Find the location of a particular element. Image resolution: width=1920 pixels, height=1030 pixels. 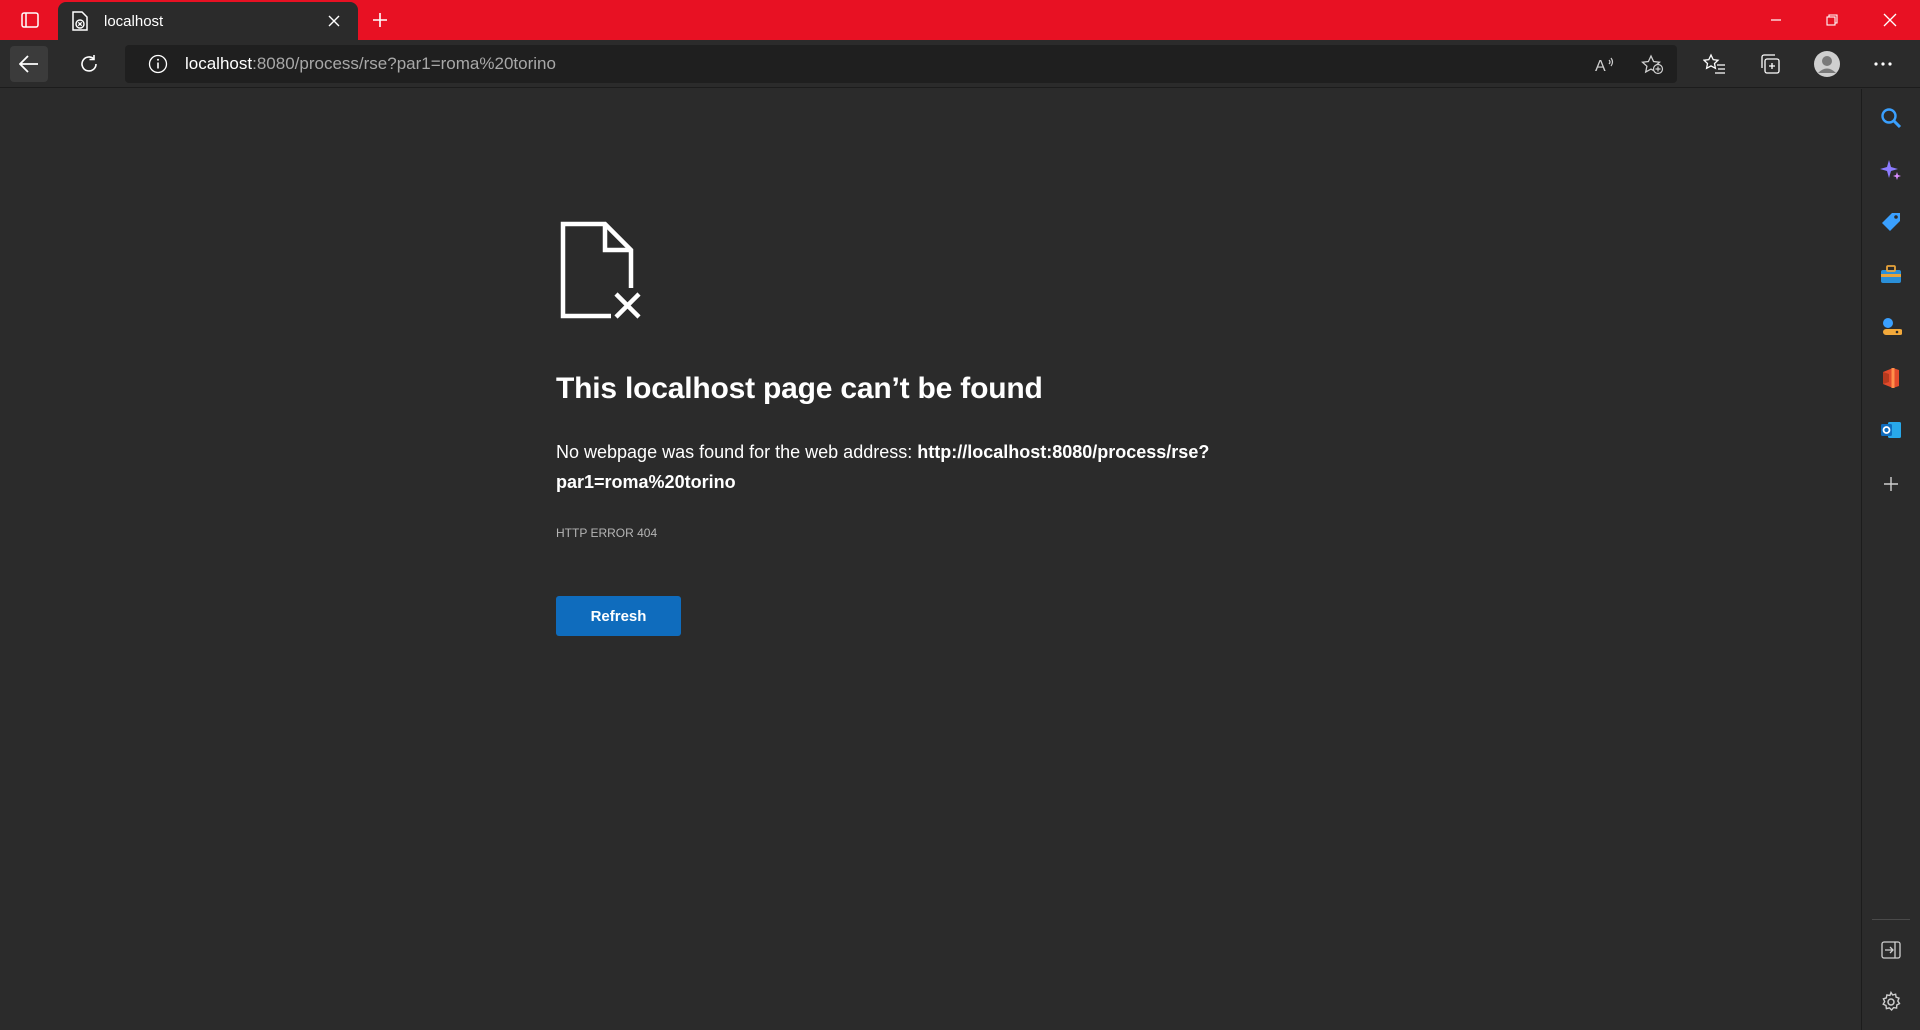

refresh-page-button is located at coordinates (89, 64).